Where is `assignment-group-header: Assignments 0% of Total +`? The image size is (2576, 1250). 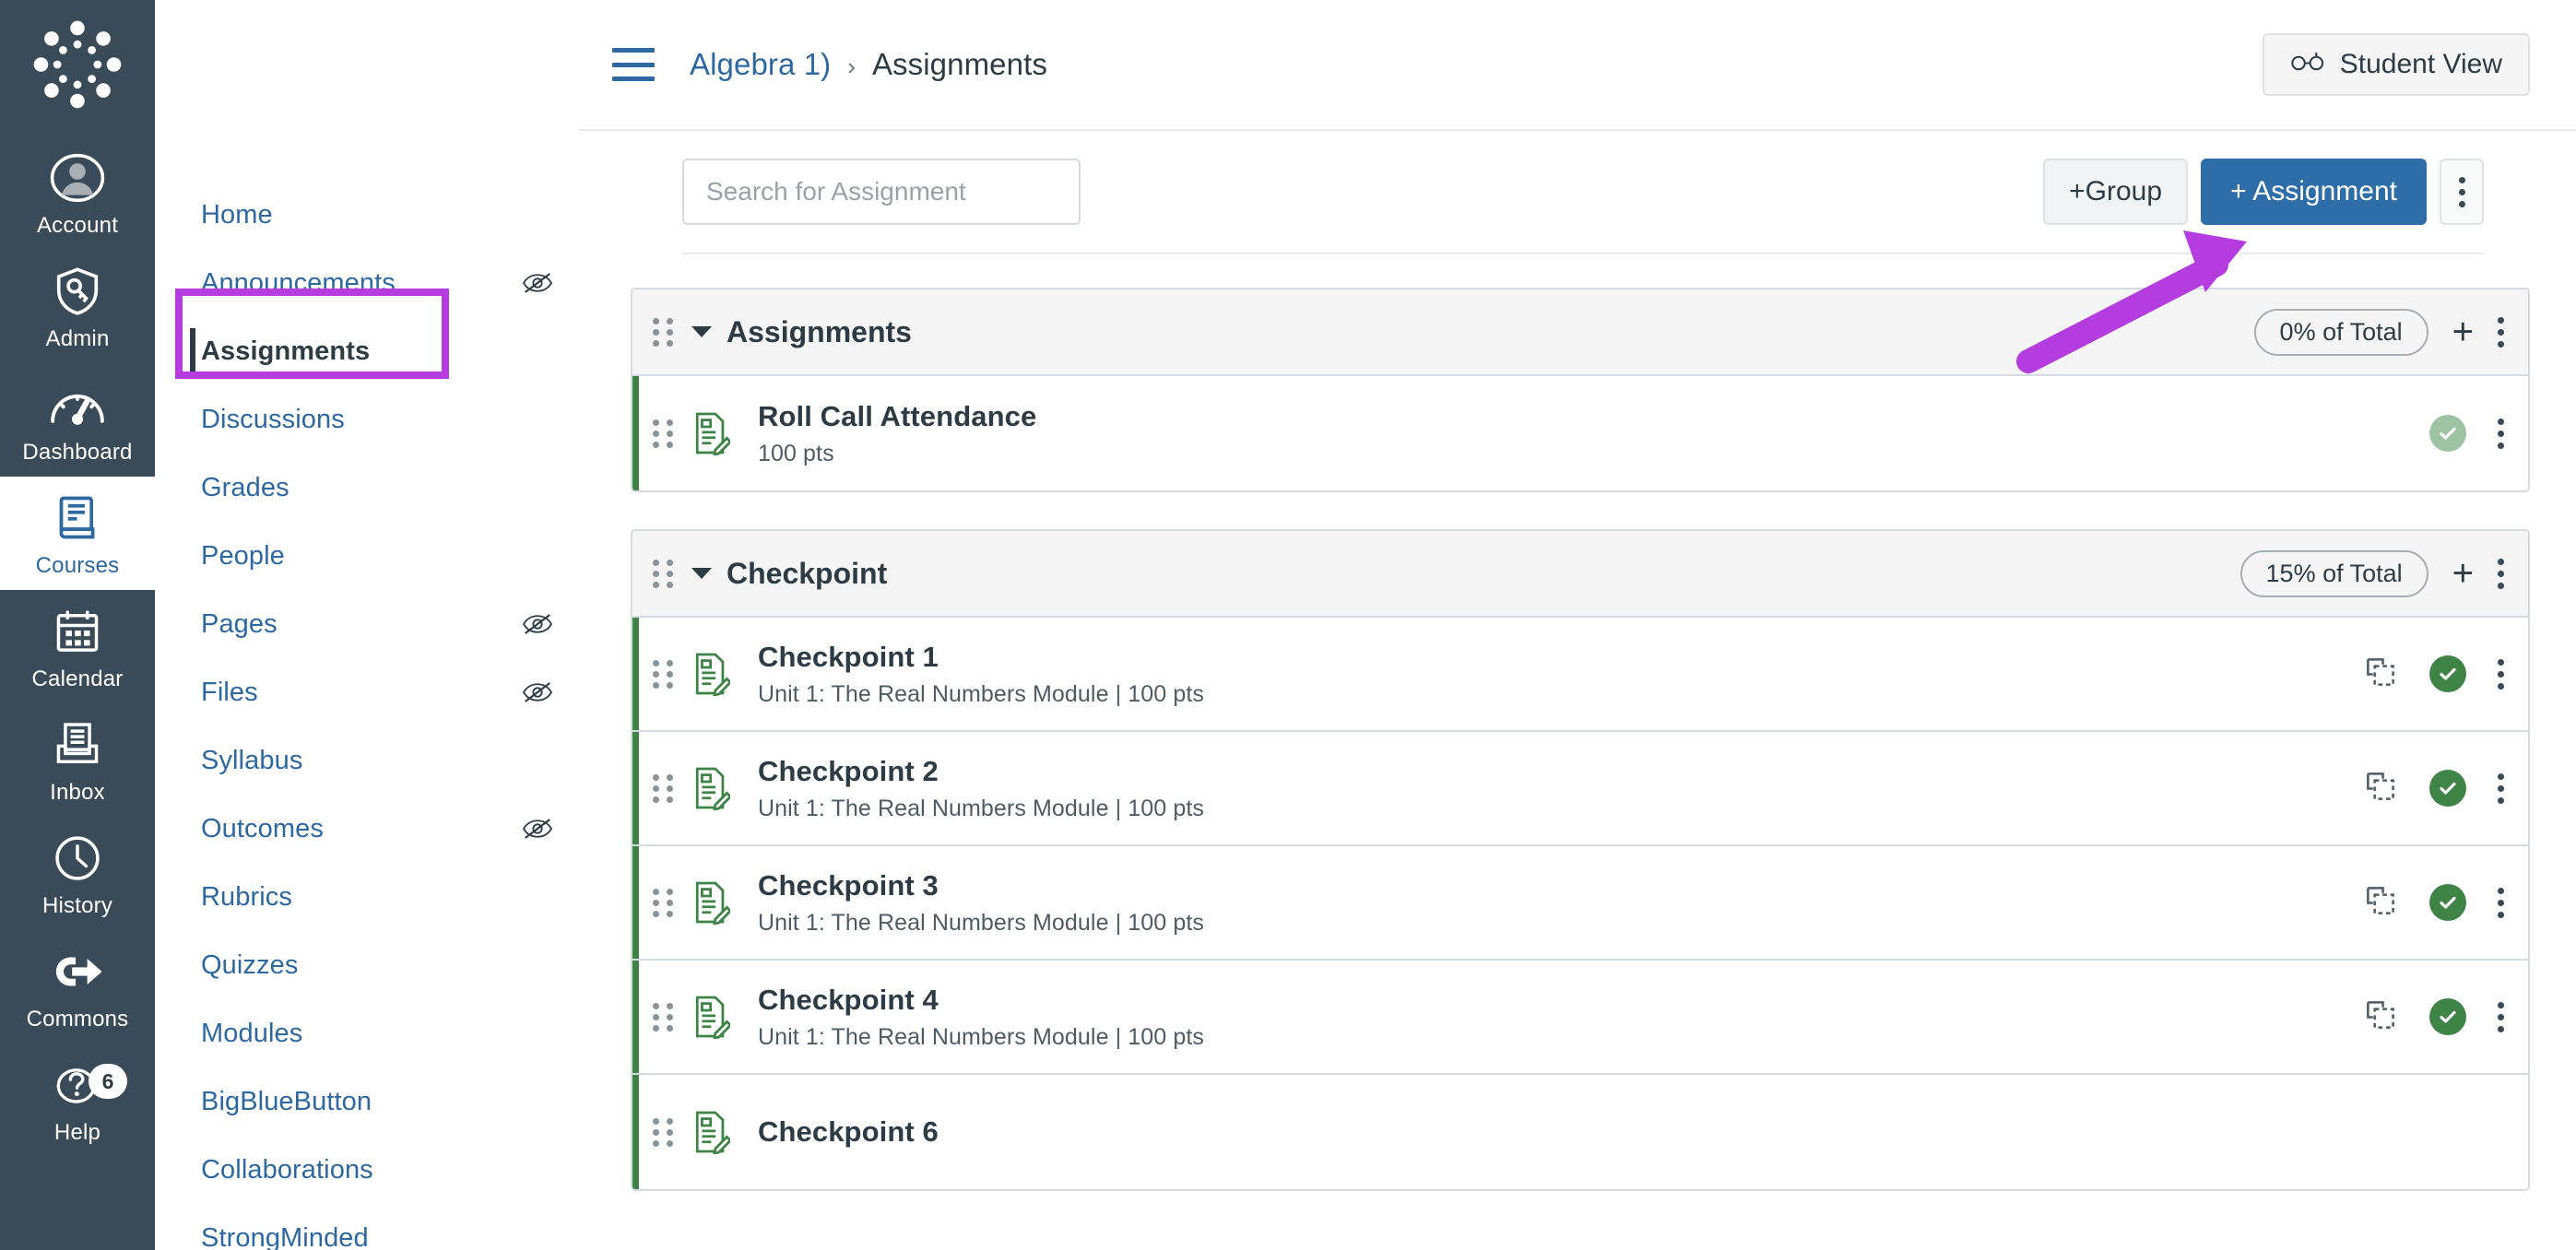 assignment-group-header: Assignments 0% of Total + is located at coordinates (1580, 332).